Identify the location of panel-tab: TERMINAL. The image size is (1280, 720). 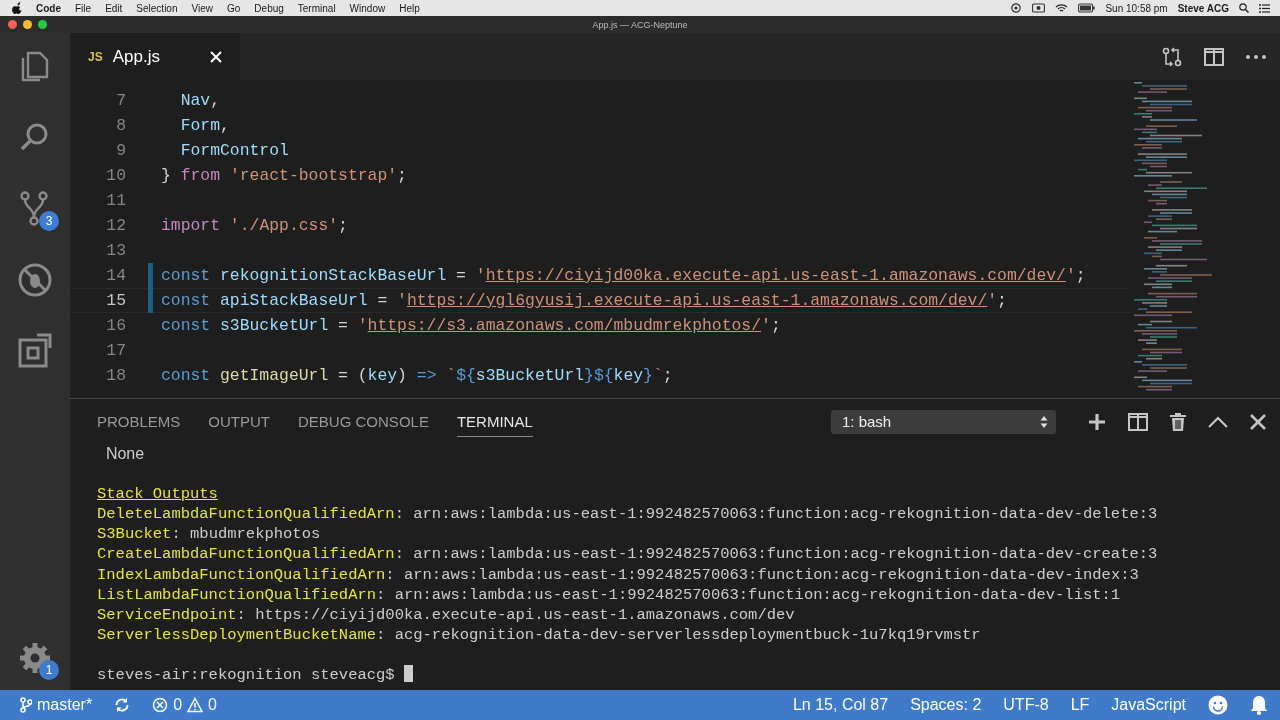
(494, 421).